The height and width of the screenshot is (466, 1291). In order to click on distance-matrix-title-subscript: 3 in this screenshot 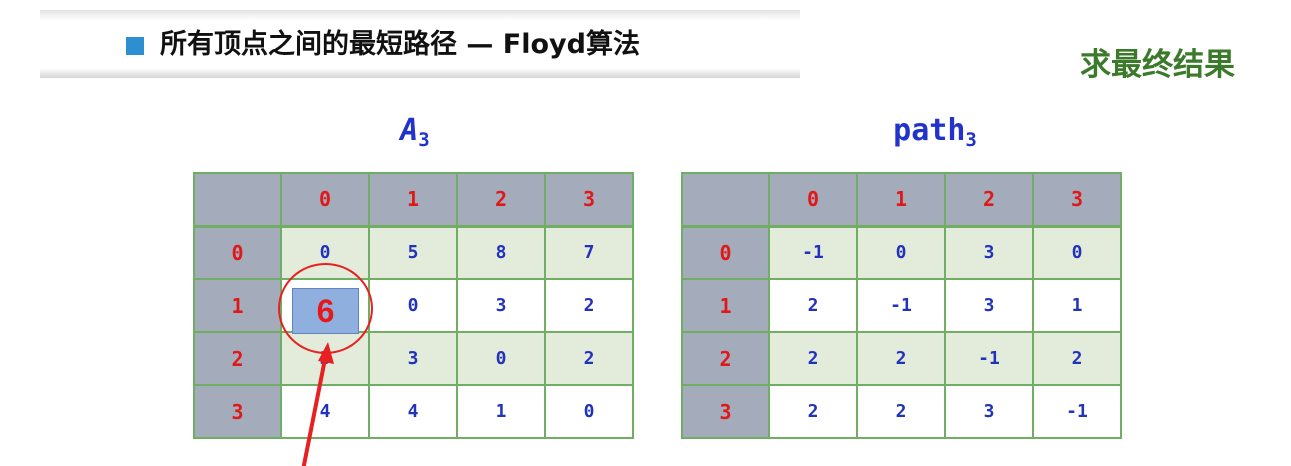, I will do `click(424, 140)`.